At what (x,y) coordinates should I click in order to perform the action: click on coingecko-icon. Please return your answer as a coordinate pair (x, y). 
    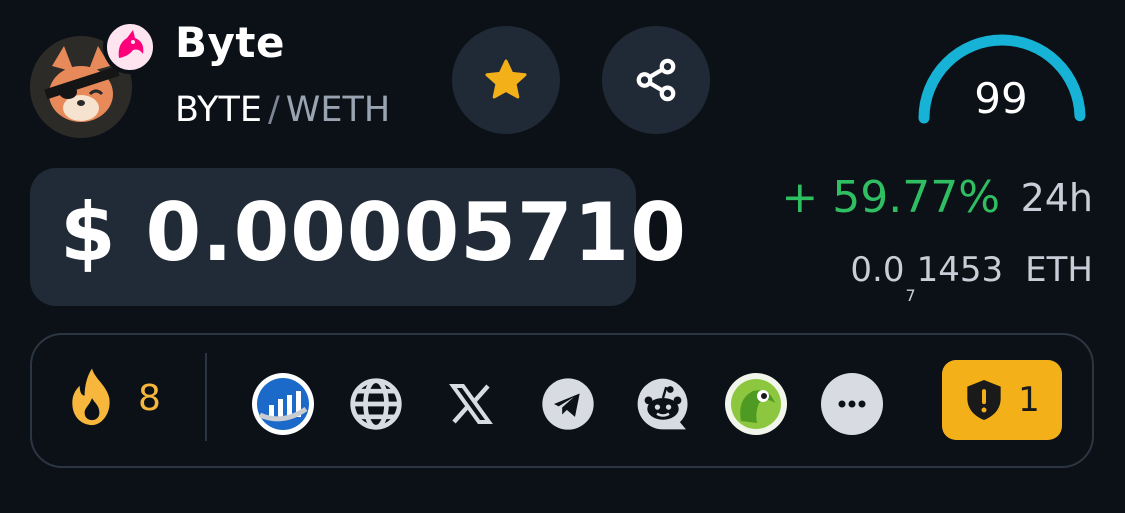
    Looking at the image, I should click on (756, 404).